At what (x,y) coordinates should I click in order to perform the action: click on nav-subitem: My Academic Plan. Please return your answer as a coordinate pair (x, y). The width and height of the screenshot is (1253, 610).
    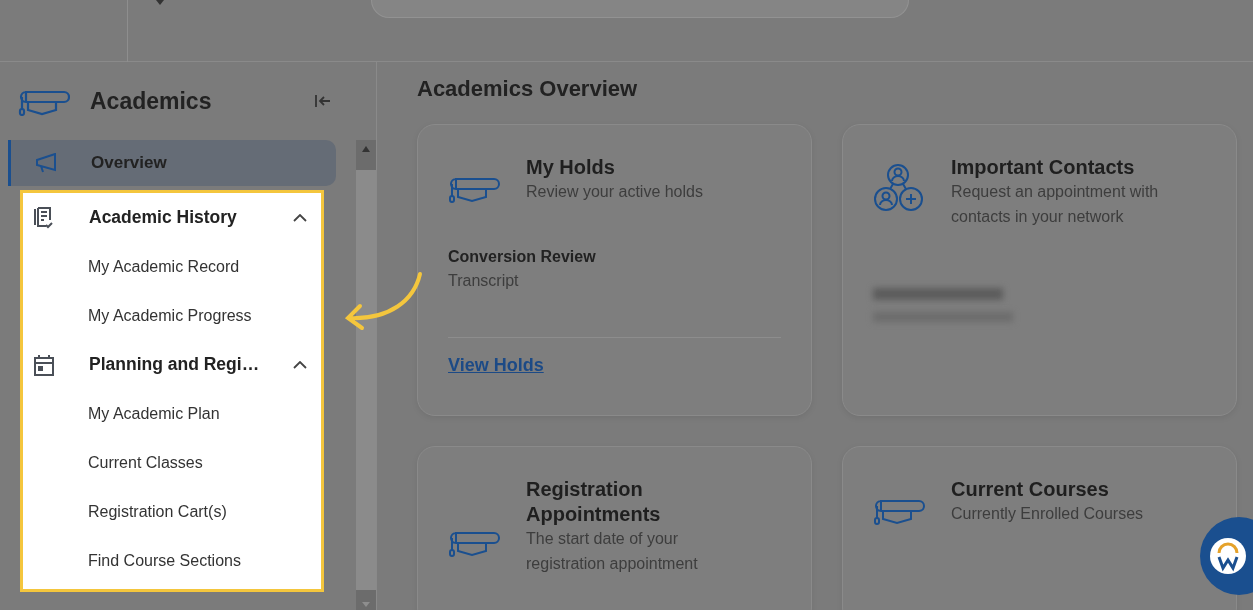
    Looking at the image, I should click on (172, 413).